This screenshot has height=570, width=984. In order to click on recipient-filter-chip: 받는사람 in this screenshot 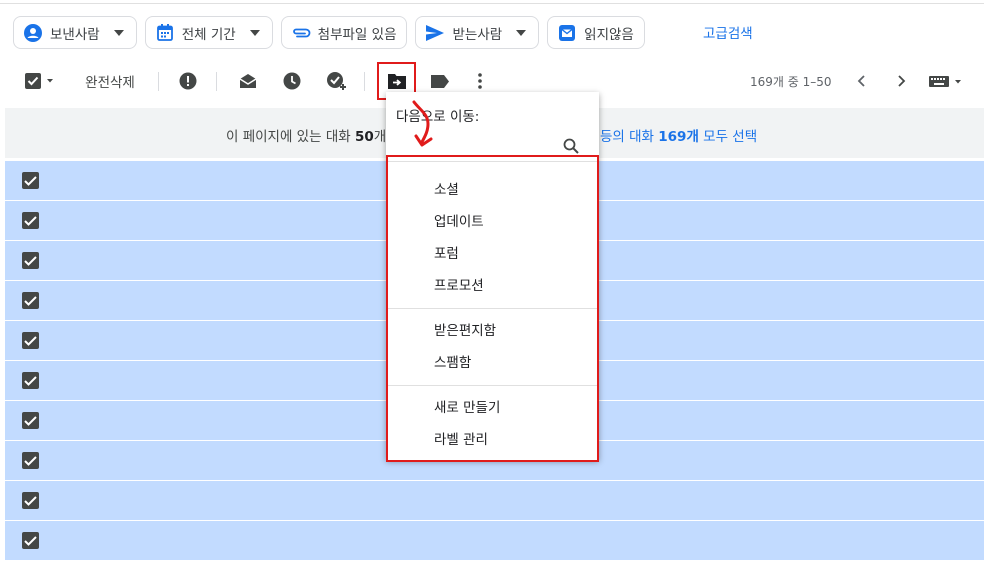, I will do `click(477, 32)`.